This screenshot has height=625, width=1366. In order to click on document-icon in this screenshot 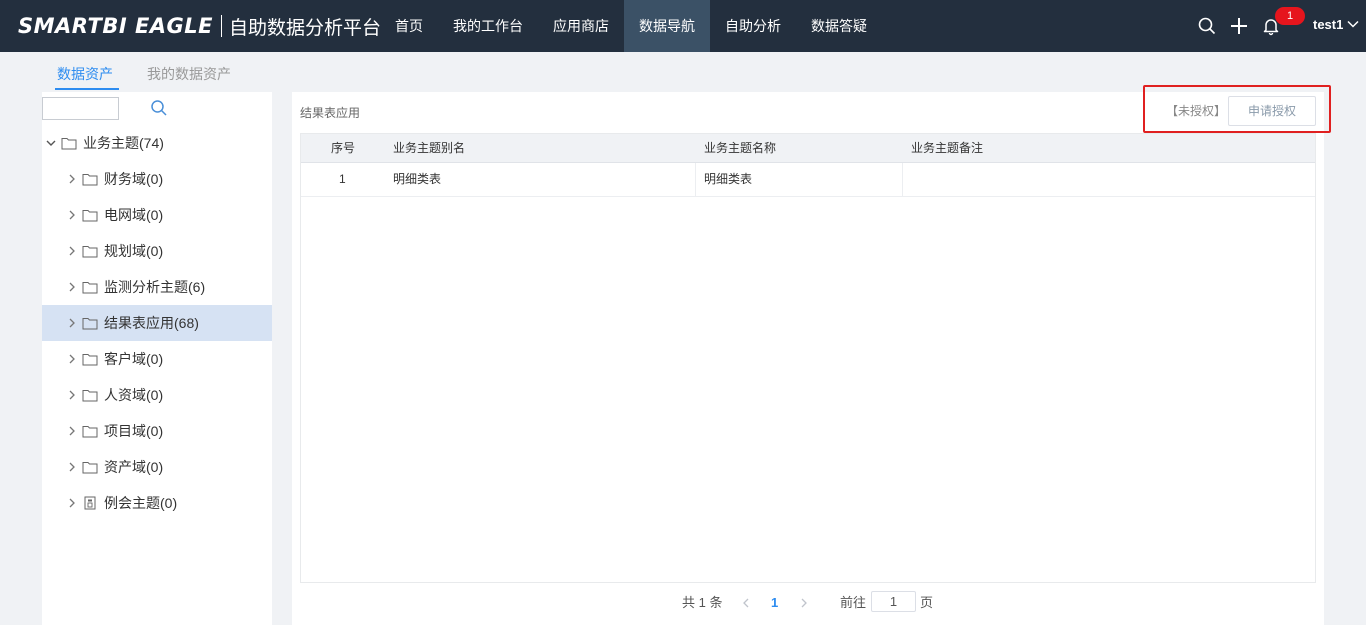, I will do `click(90, 503)`.